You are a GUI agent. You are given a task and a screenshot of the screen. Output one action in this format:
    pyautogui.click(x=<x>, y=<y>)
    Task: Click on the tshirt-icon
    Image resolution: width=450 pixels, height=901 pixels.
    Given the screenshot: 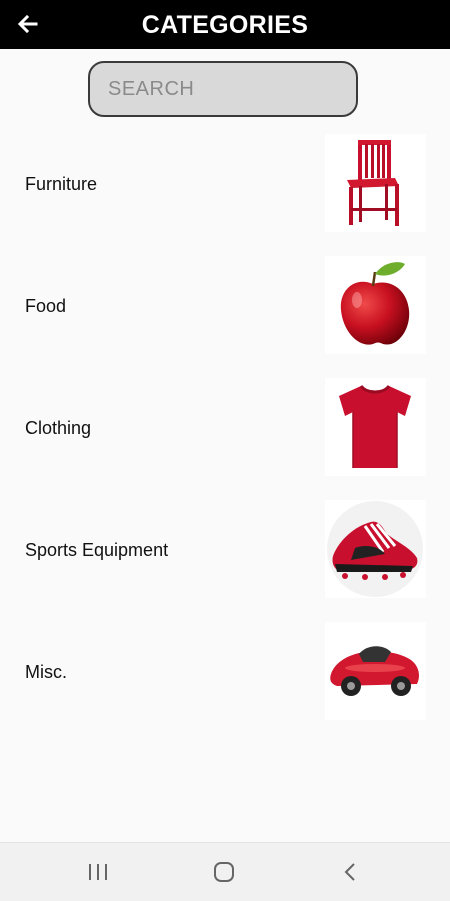 What is the action you would take?
    pyautogui.click(x=375, y=427)
    